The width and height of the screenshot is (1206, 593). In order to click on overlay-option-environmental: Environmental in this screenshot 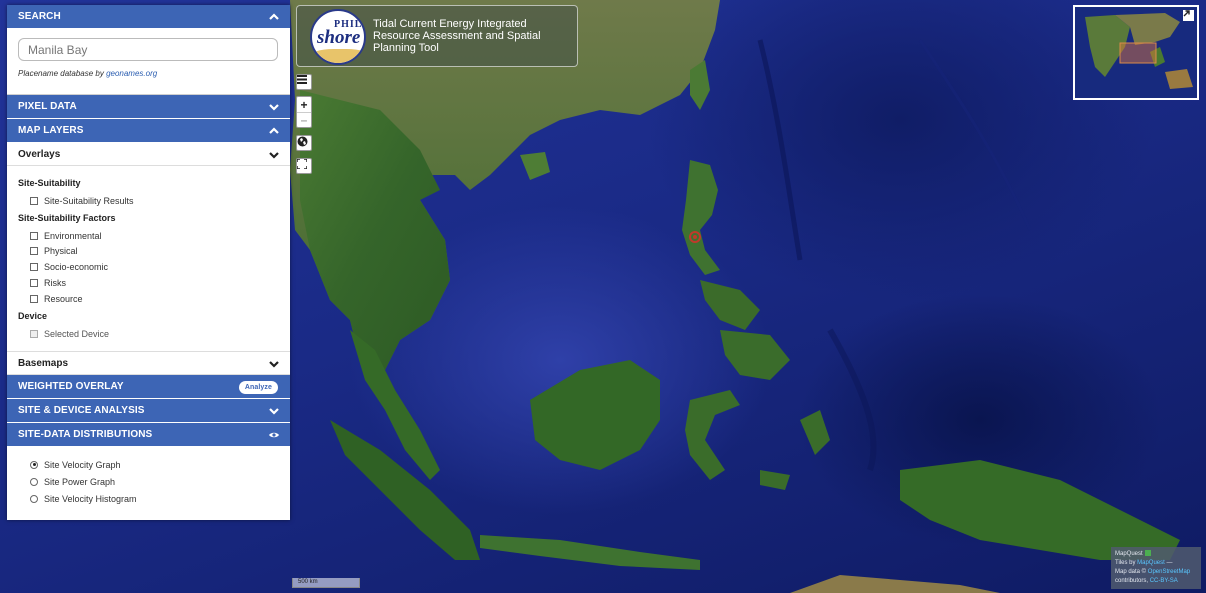, I will do `click(148, 236)`.